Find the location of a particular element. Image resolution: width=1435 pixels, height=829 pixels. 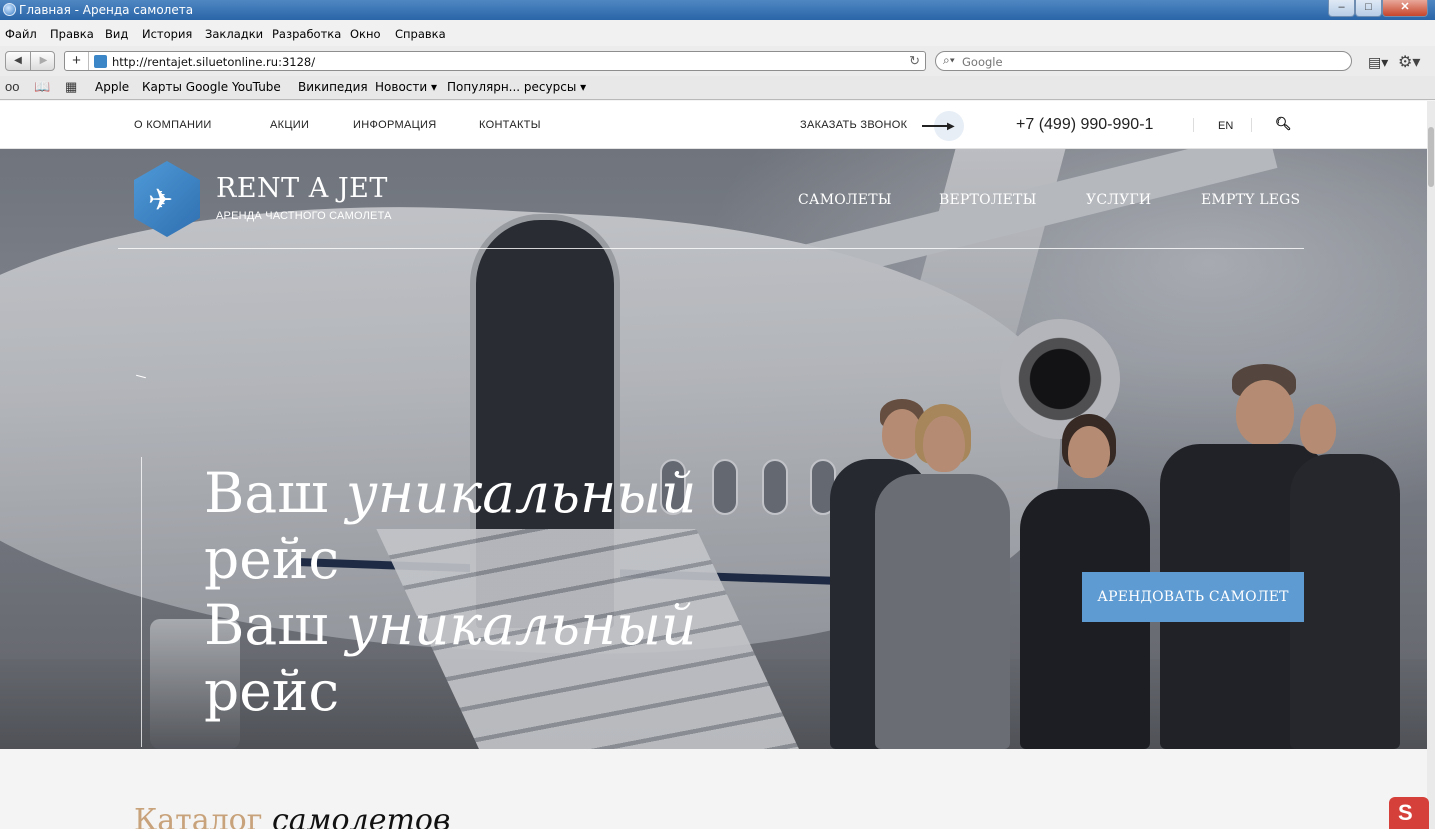

menu-develop: Разработка is located at coordinates (306, 34).